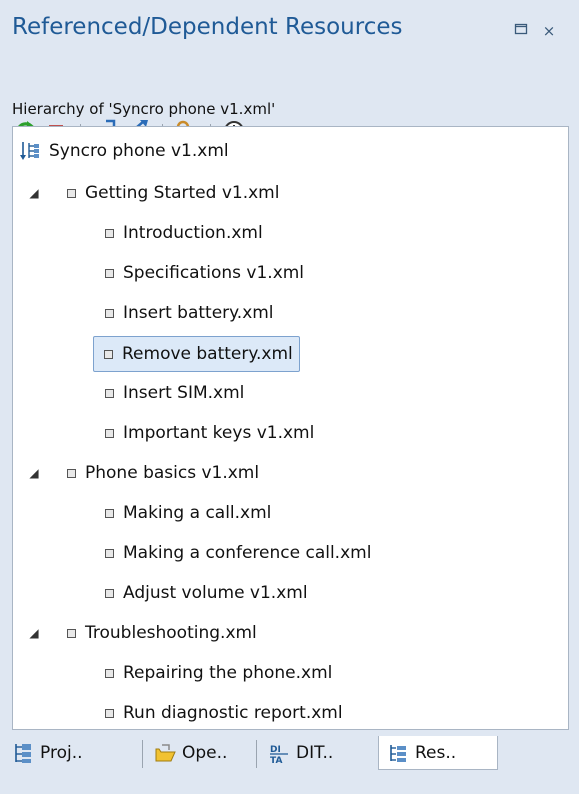  Describe the element at coordinates (204, 273) in the screenshot. I see `tree-item: Specifications v1.xml` at that location.